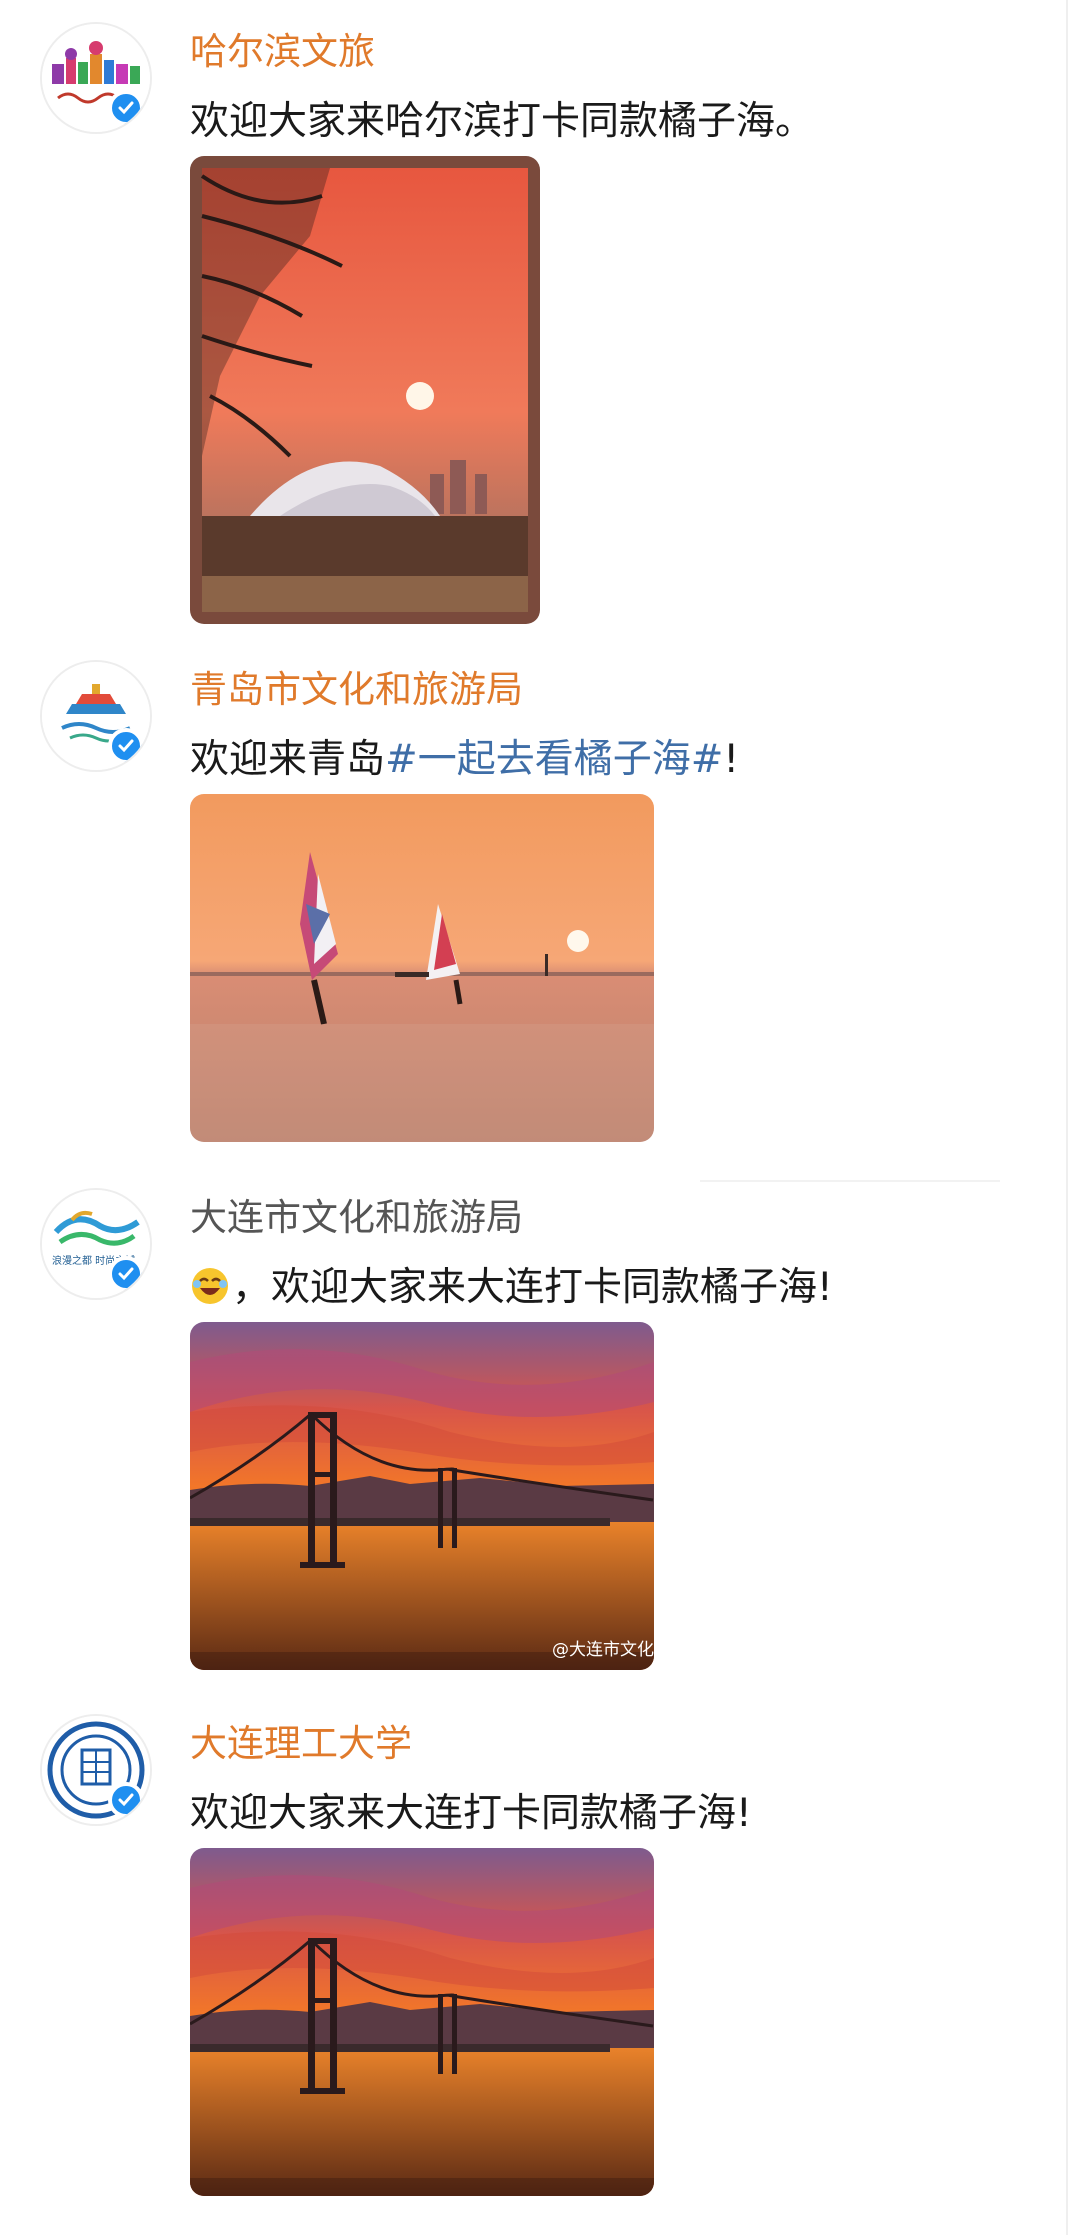  I want to click on post-text: ，欢迎大家来大连打卡同款橘子海!, so click(511, 1288).